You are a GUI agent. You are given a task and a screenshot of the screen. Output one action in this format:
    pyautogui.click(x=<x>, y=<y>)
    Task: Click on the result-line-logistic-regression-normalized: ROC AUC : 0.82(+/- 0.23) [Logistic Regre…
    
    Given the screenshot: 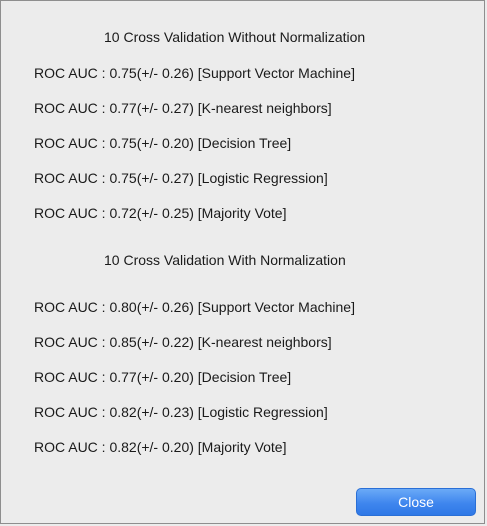 What is the action you would take?
    pyautogui.click(x=181, y=412)
    